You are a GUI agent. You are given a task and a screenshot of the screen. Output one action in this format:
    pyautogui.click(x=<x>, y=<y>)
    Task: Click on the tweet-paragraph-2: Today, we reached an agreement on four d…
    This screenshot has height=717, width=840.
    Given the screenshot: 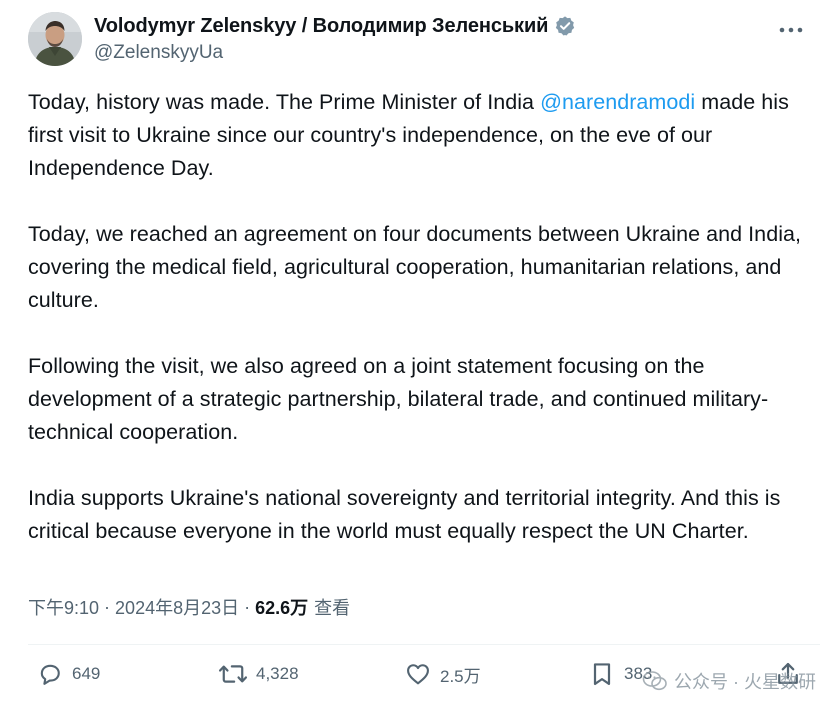 What is the action you would take?
    pyautogui.click(x=415, y=267)
    